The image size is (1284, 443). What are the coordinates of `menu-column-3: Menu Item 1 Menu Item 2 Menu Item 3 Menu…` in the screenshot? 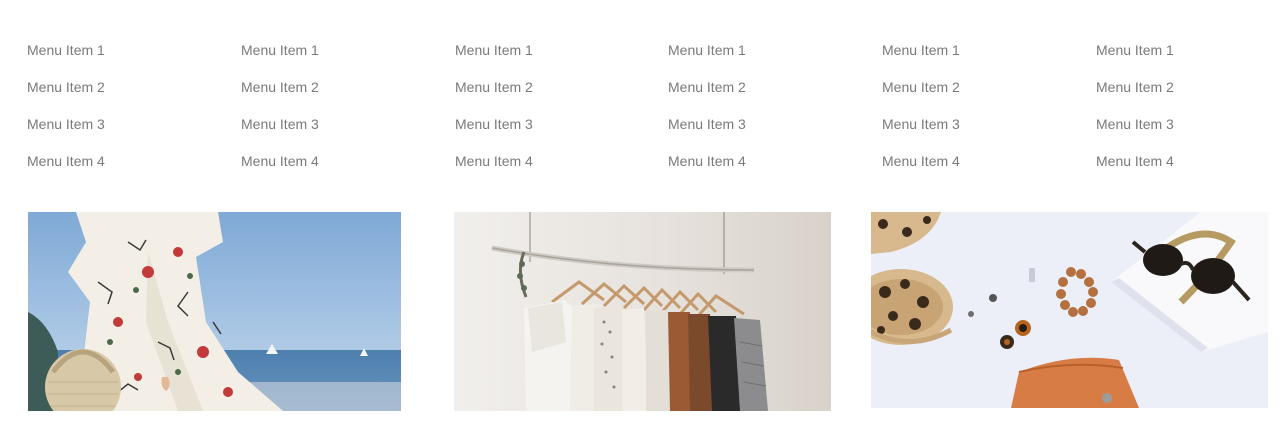 It's located at (555, 112).